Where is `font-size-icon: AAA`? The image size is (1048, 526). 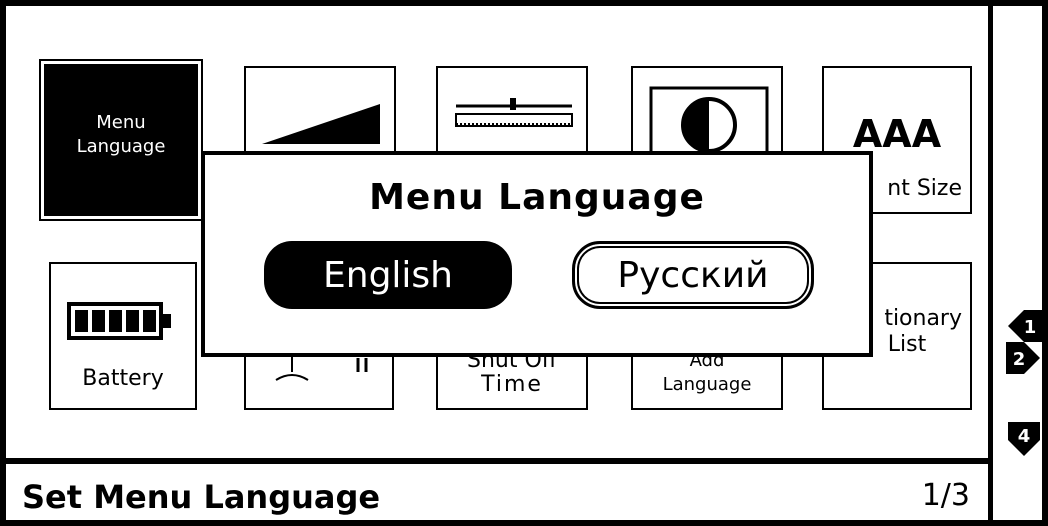
font-size-icon: AAA is located at coordinates (897, 134).